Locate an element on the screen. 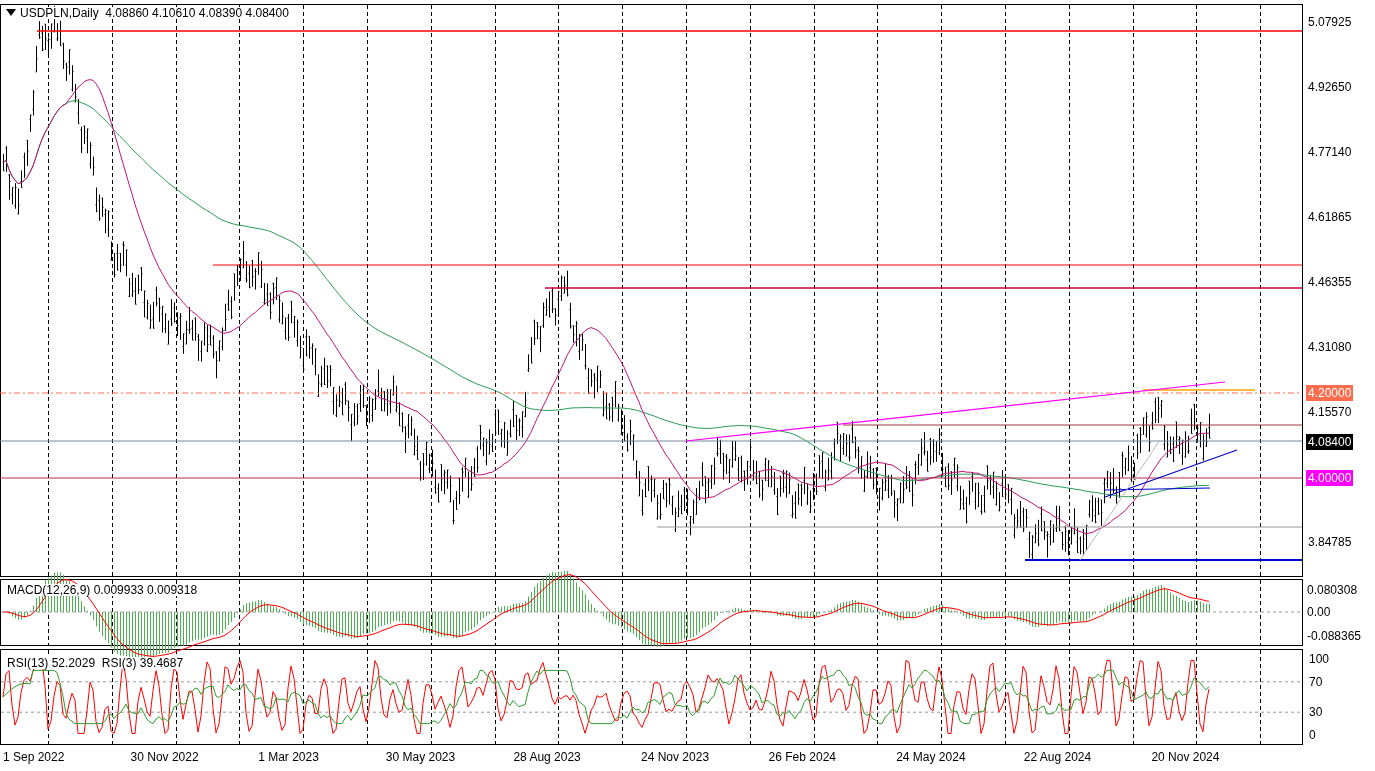 This screenshot has width=1375, height=771. price-axis-label: 4.61865 is located at coordinates (1330, 216).